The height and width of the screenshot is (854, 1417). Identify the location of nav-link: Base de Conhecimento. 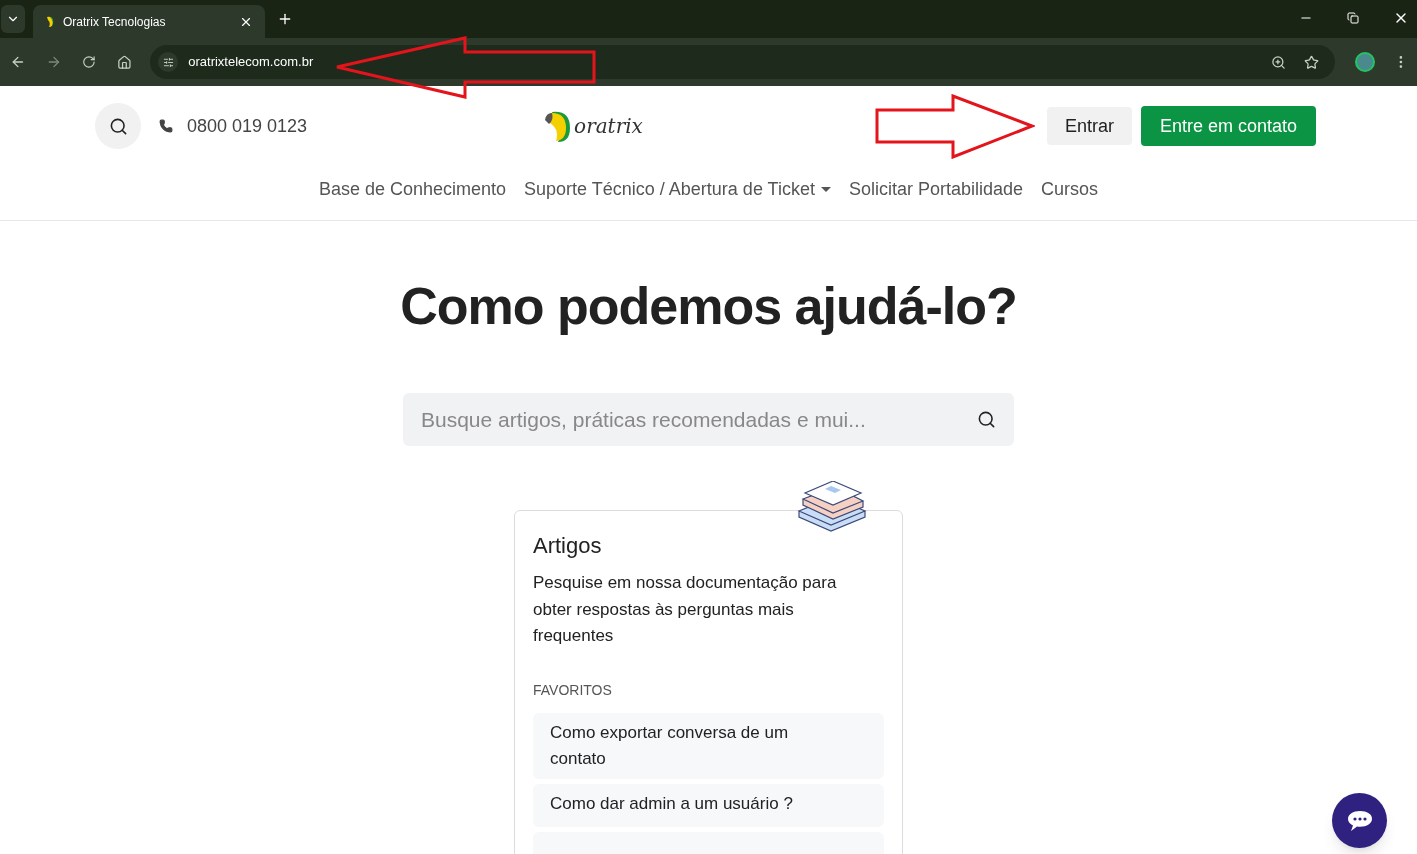
(412, 189).